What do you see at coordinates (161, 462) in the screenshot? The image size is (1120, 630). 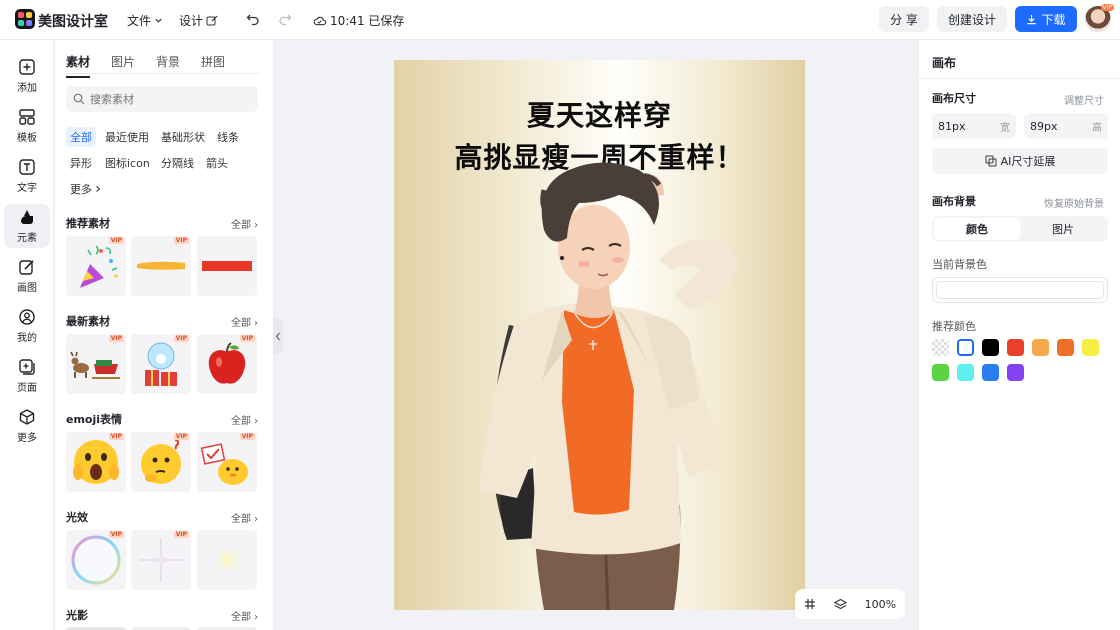 I see `material-thinking-emoji: VIP` at bounding box center [161, 462].